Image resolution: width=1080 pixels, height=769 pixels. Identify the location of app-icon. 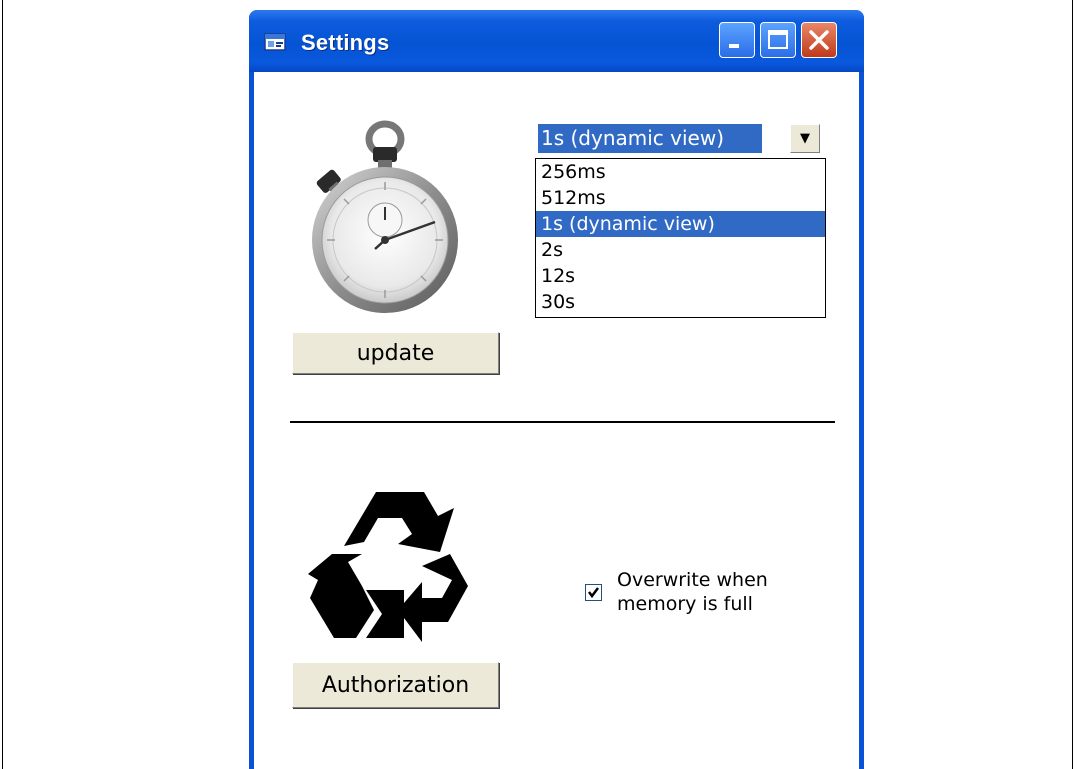
(275, 42).